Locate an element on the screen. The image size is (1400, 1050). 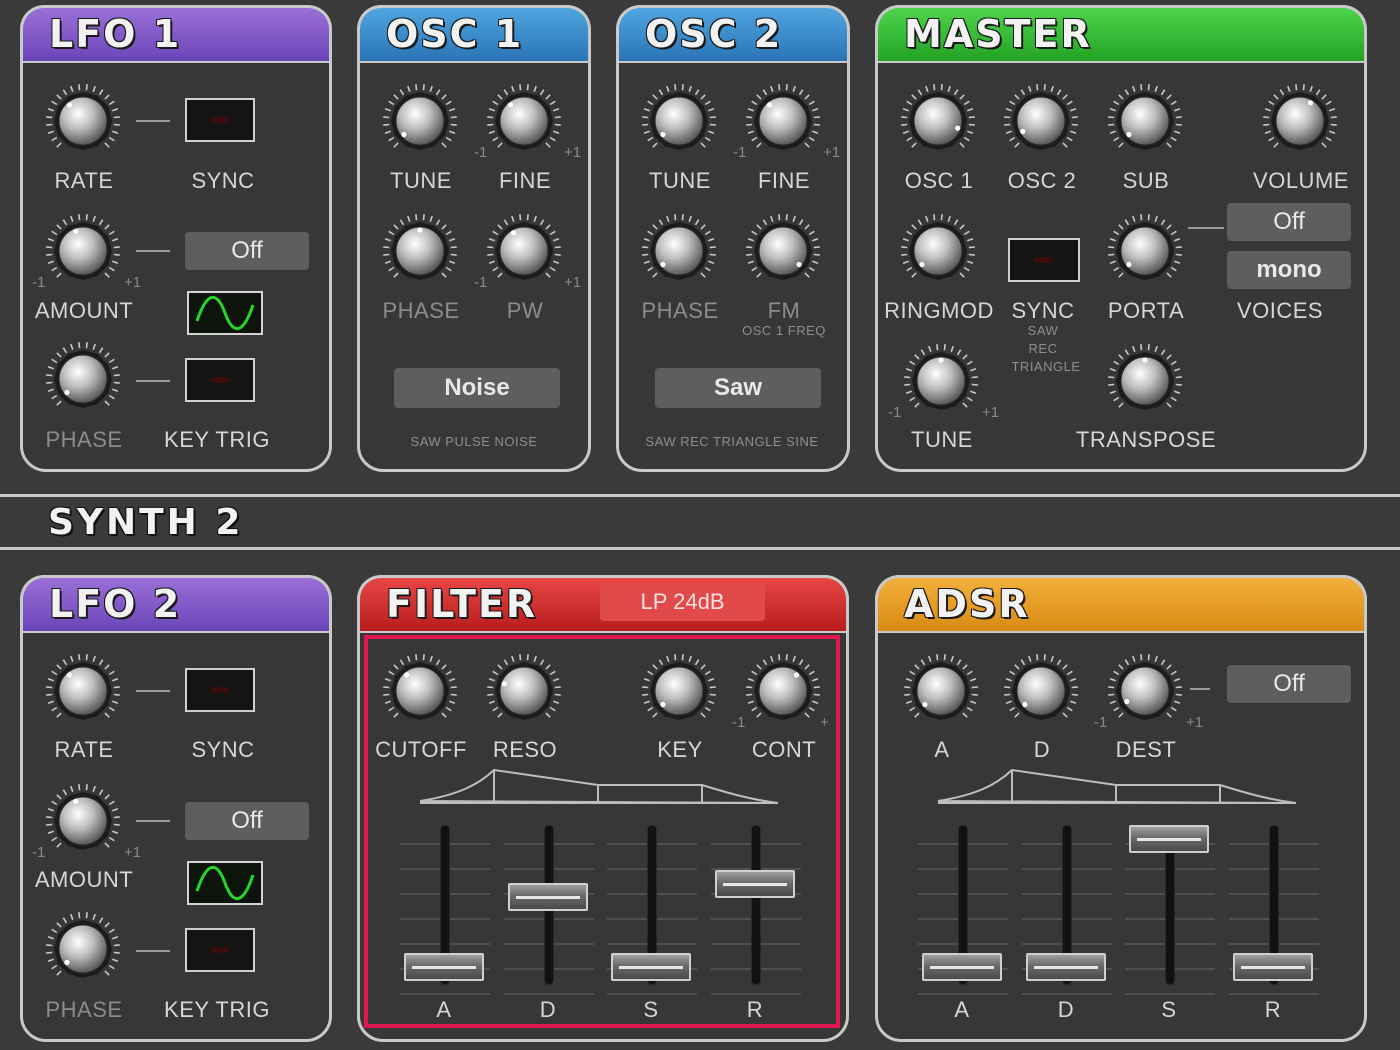
master-voices-select: mono is located at coordinates (1289, 270).